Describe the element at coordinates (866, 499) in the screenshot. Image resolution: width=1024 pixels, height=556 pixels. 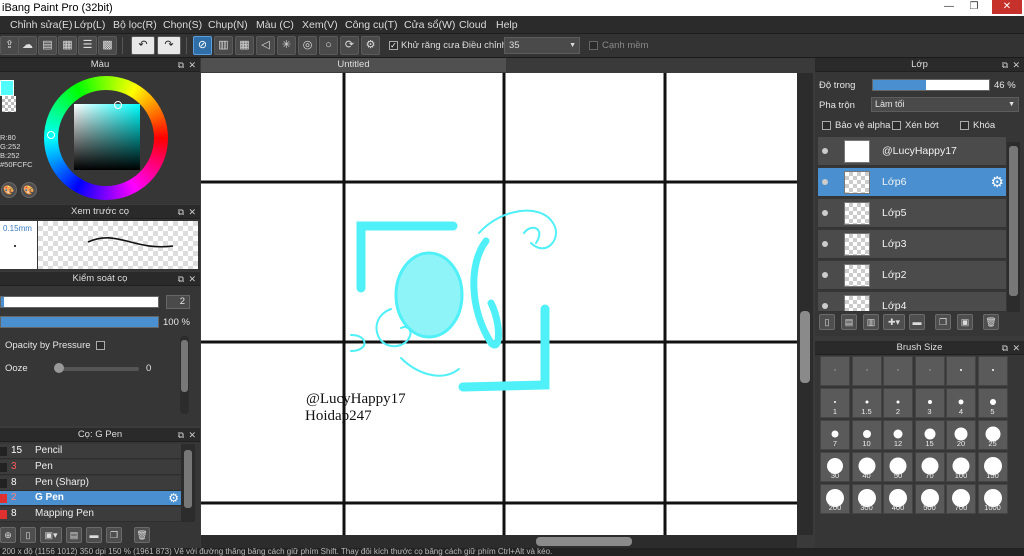
I see `brush-size-cell: 300` at that location.